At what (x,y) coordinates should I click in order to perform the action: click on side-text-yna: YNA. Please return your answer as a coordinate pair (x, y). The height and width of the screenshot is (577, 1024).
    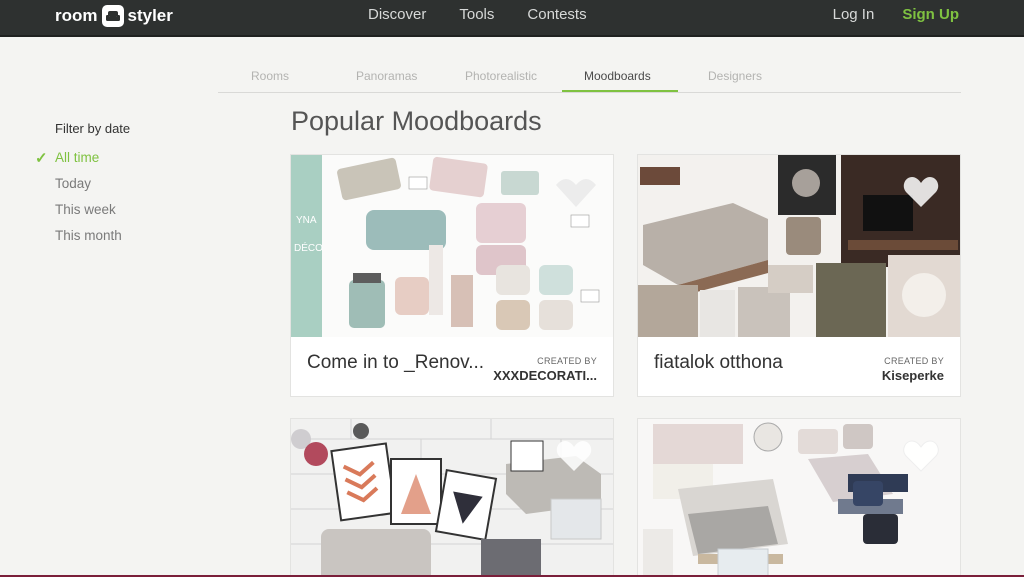
    Looking at the image, I should click on (306, 220).